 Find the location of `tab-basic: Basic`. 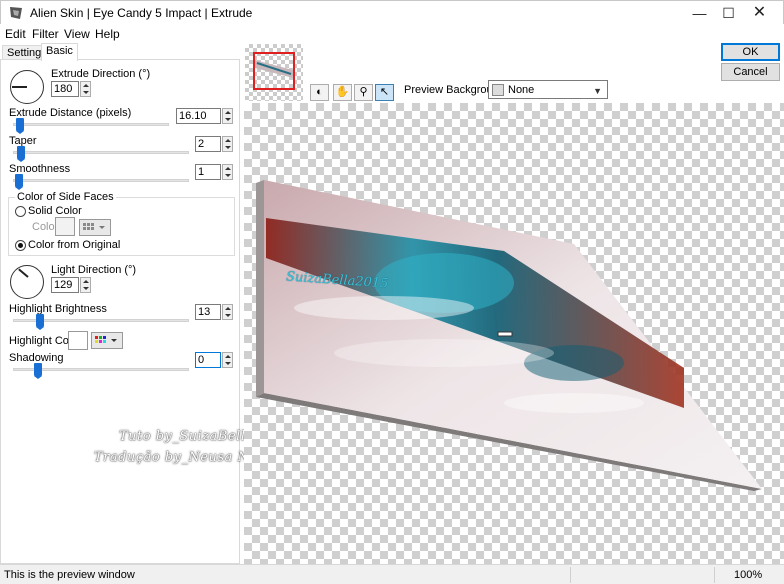

tab-basic: Basic is located at coordinates (59, 52).